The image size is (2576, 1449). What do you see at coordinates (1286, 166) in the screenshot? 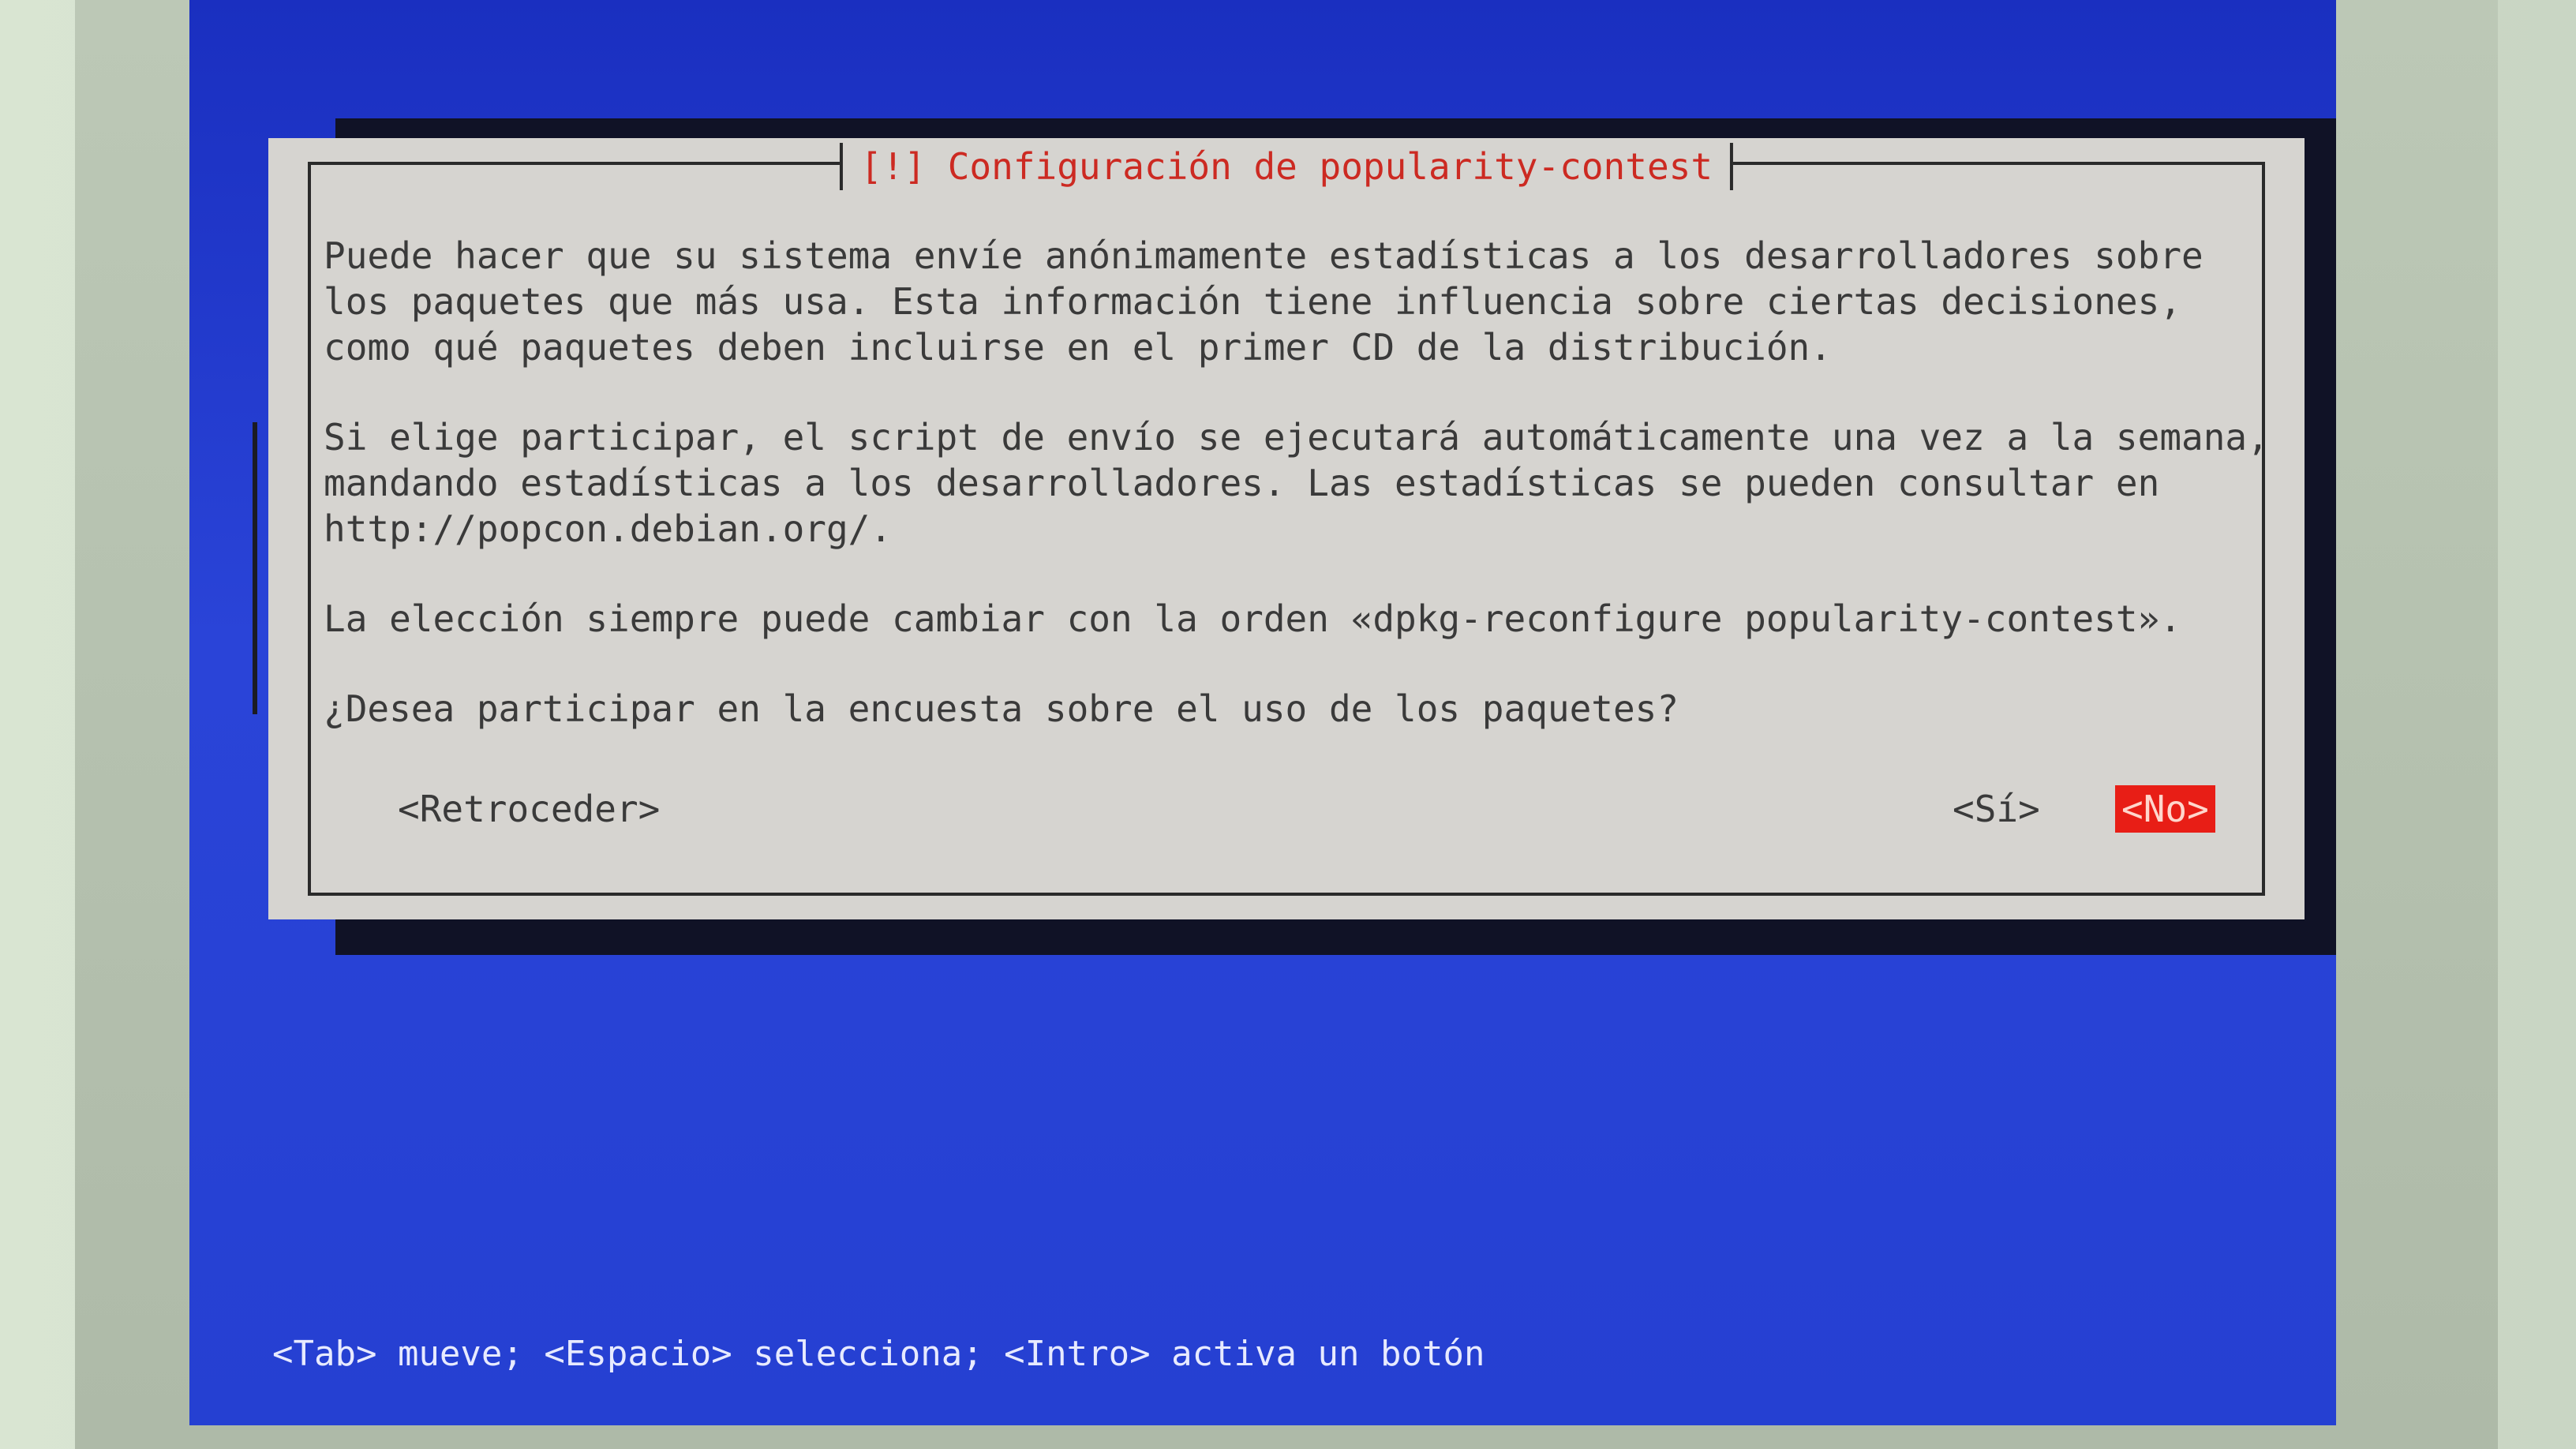
I see `dialog-title: [!] Configuración de popularity-contest` at bounding box center [1286, 166].